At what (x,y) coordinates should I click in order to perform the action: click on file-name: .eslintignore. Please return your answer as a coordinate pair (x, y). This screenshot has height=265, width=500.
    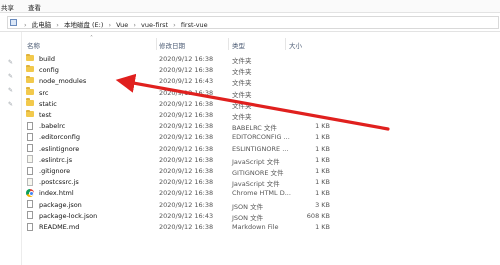
    Looking at the image, I should click on (59, 148).